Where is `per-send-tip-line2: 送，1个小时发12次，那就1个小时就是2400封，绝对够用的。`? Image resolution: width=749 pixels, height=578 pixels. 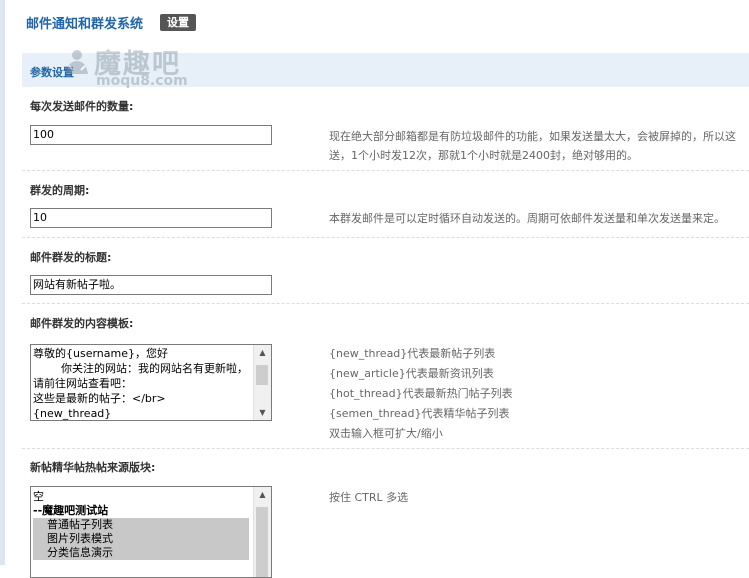 per-send-tip-line2: 送，1个小时发12次，那就1个小时就是2400封，绝对够用的。 is located at coordinates (483, 155).